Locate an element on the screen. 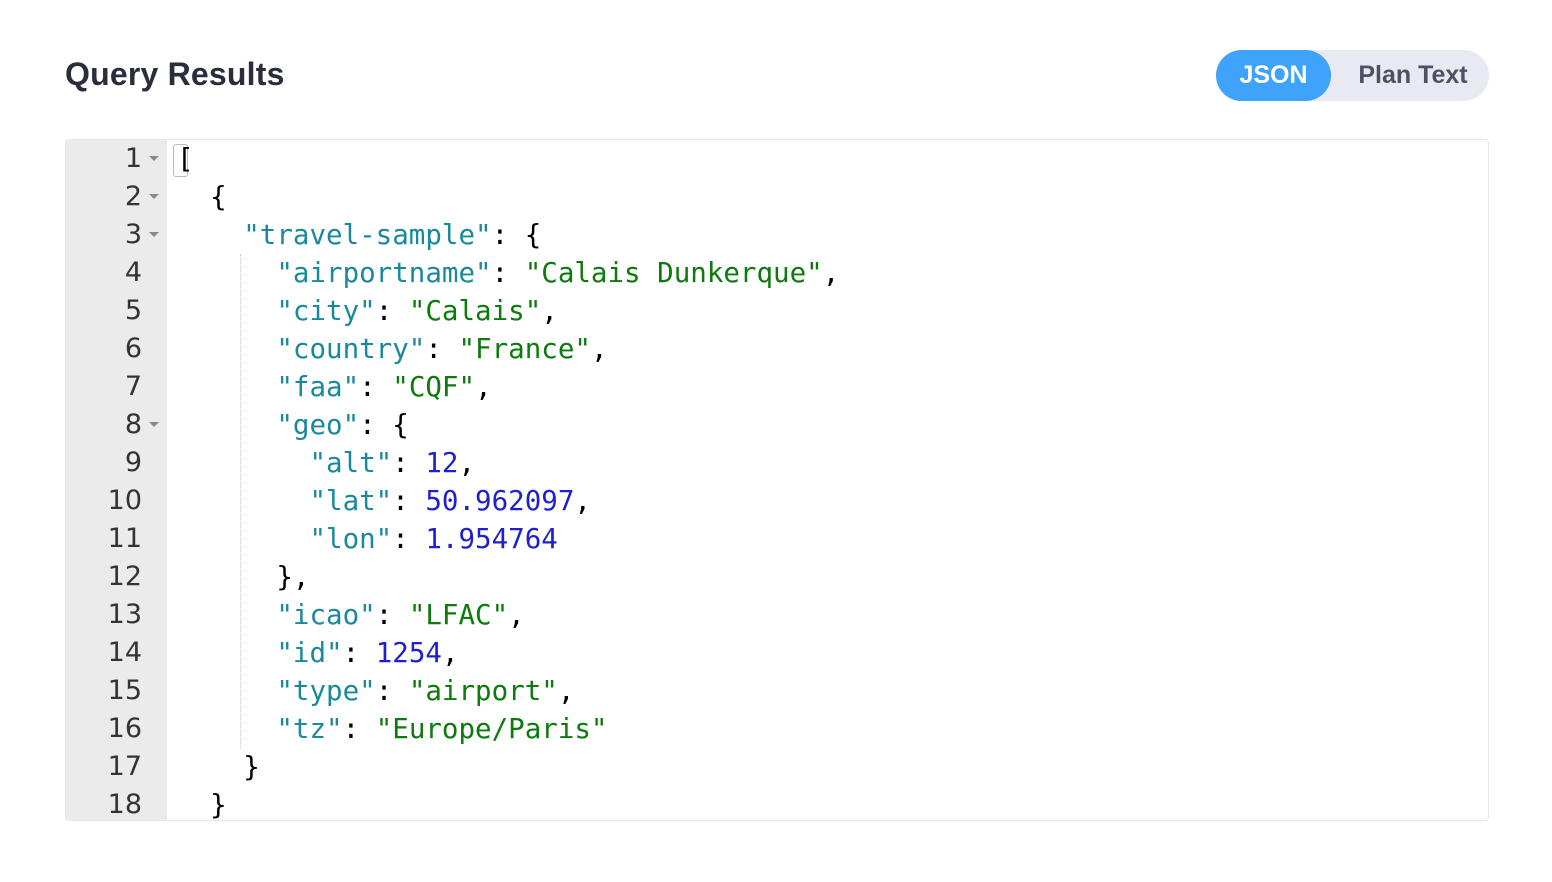  code-text: "type": "airport", is located at coordinates (375, 691).